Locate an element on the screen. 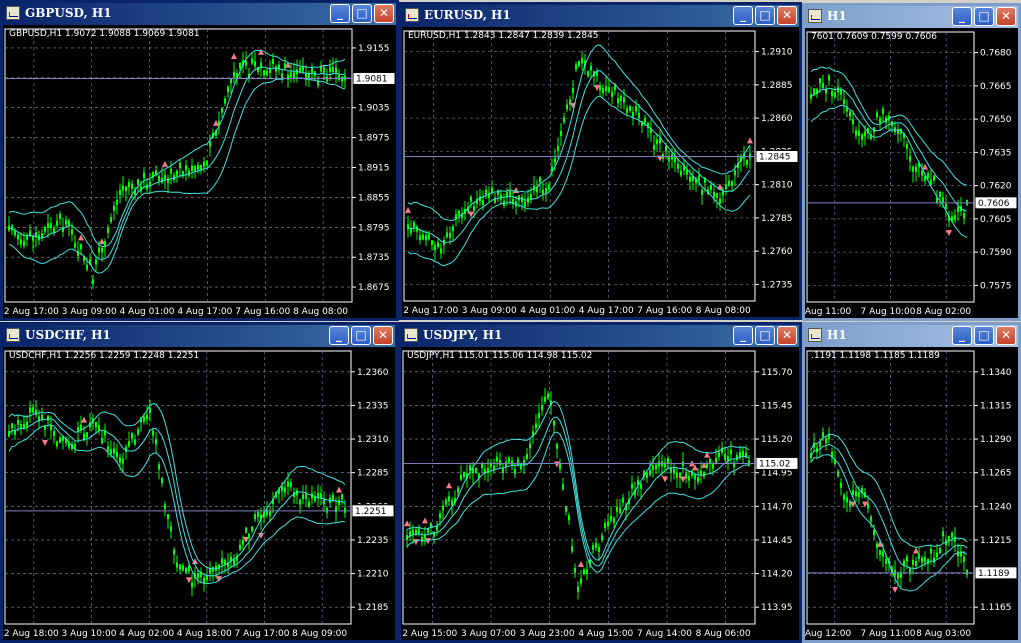 This screenshot has width=1021, height=643. x-axis-tick: 2 Aug 15:00 is located at coordinates (429, 634).